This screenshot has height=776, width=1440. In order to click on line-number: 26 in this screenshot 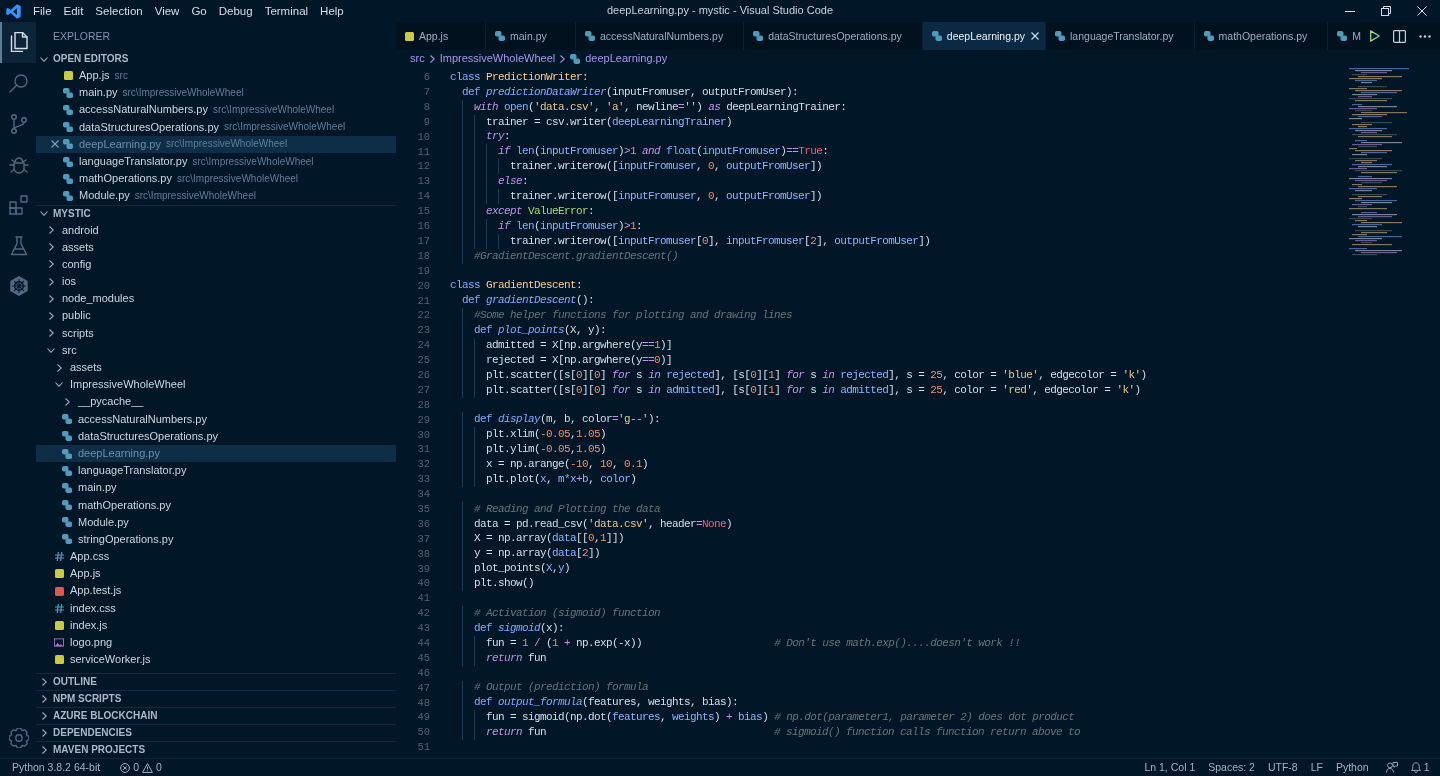, I will do `click(423, 375)`.